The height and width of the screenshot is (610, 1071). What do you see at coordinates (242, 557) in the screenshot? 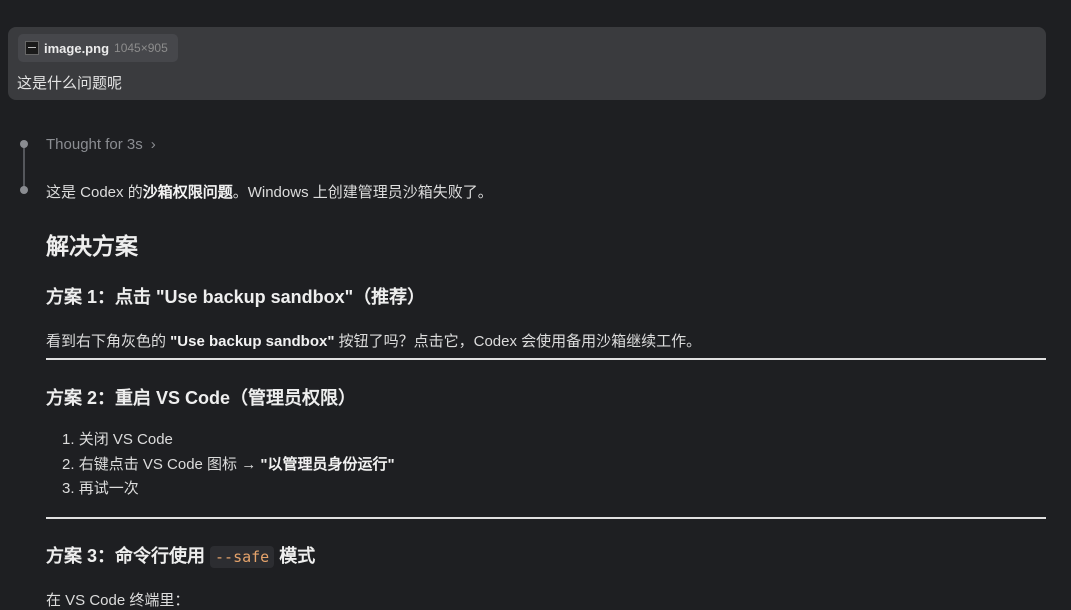
I see `inline-code: --safe` at bounding box center [242, 557].